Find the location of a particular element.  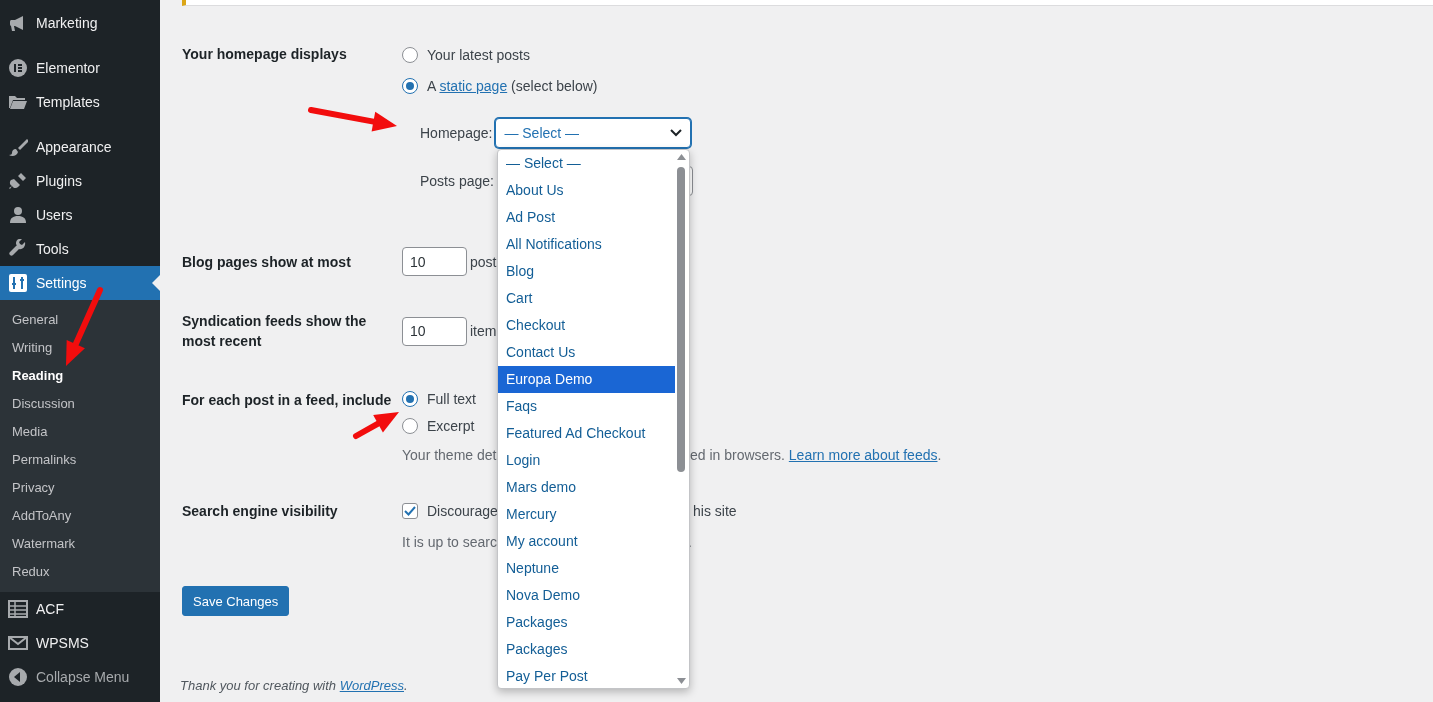

field-label: Search engine visibility is located at coordinates (260, 511).